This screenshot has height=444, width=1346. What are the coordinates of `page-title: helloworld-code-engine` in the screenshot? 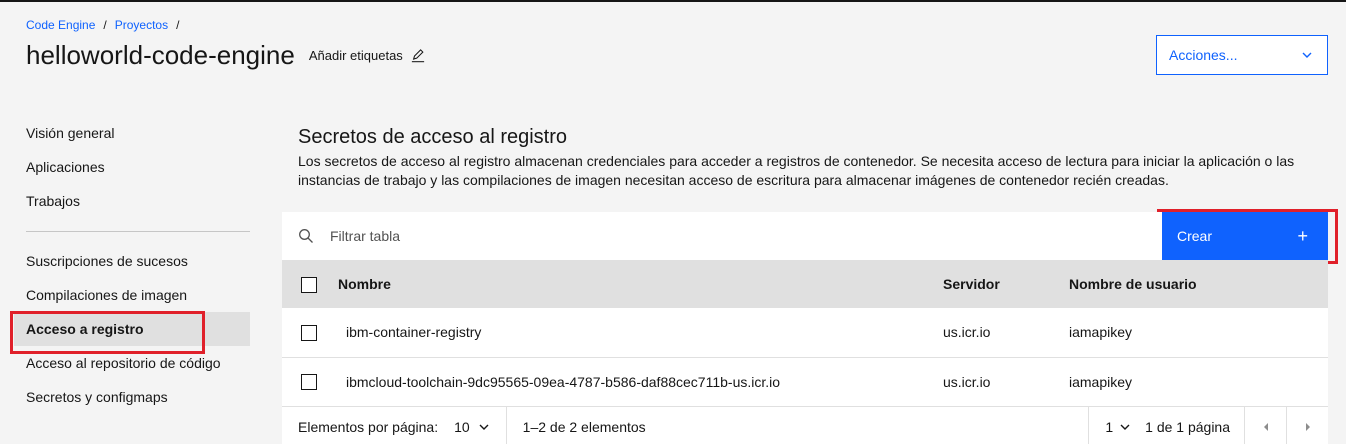 It's located at (160, 55).